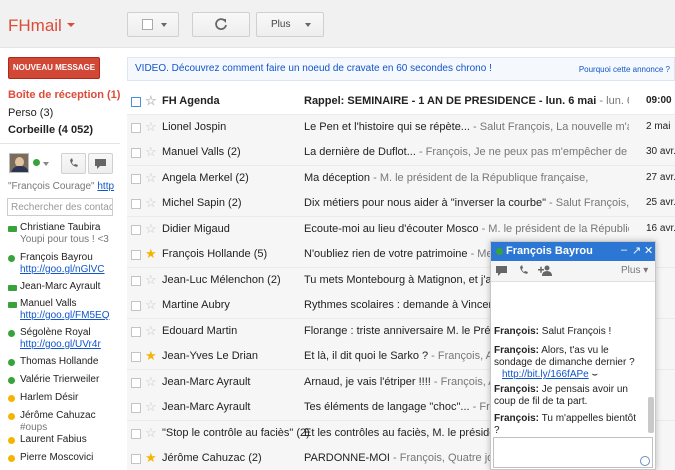 This screenshot has height=470, width=675. Describe the element at coordinates (73, 163) in the screenshot. I see `call-button` at that location.